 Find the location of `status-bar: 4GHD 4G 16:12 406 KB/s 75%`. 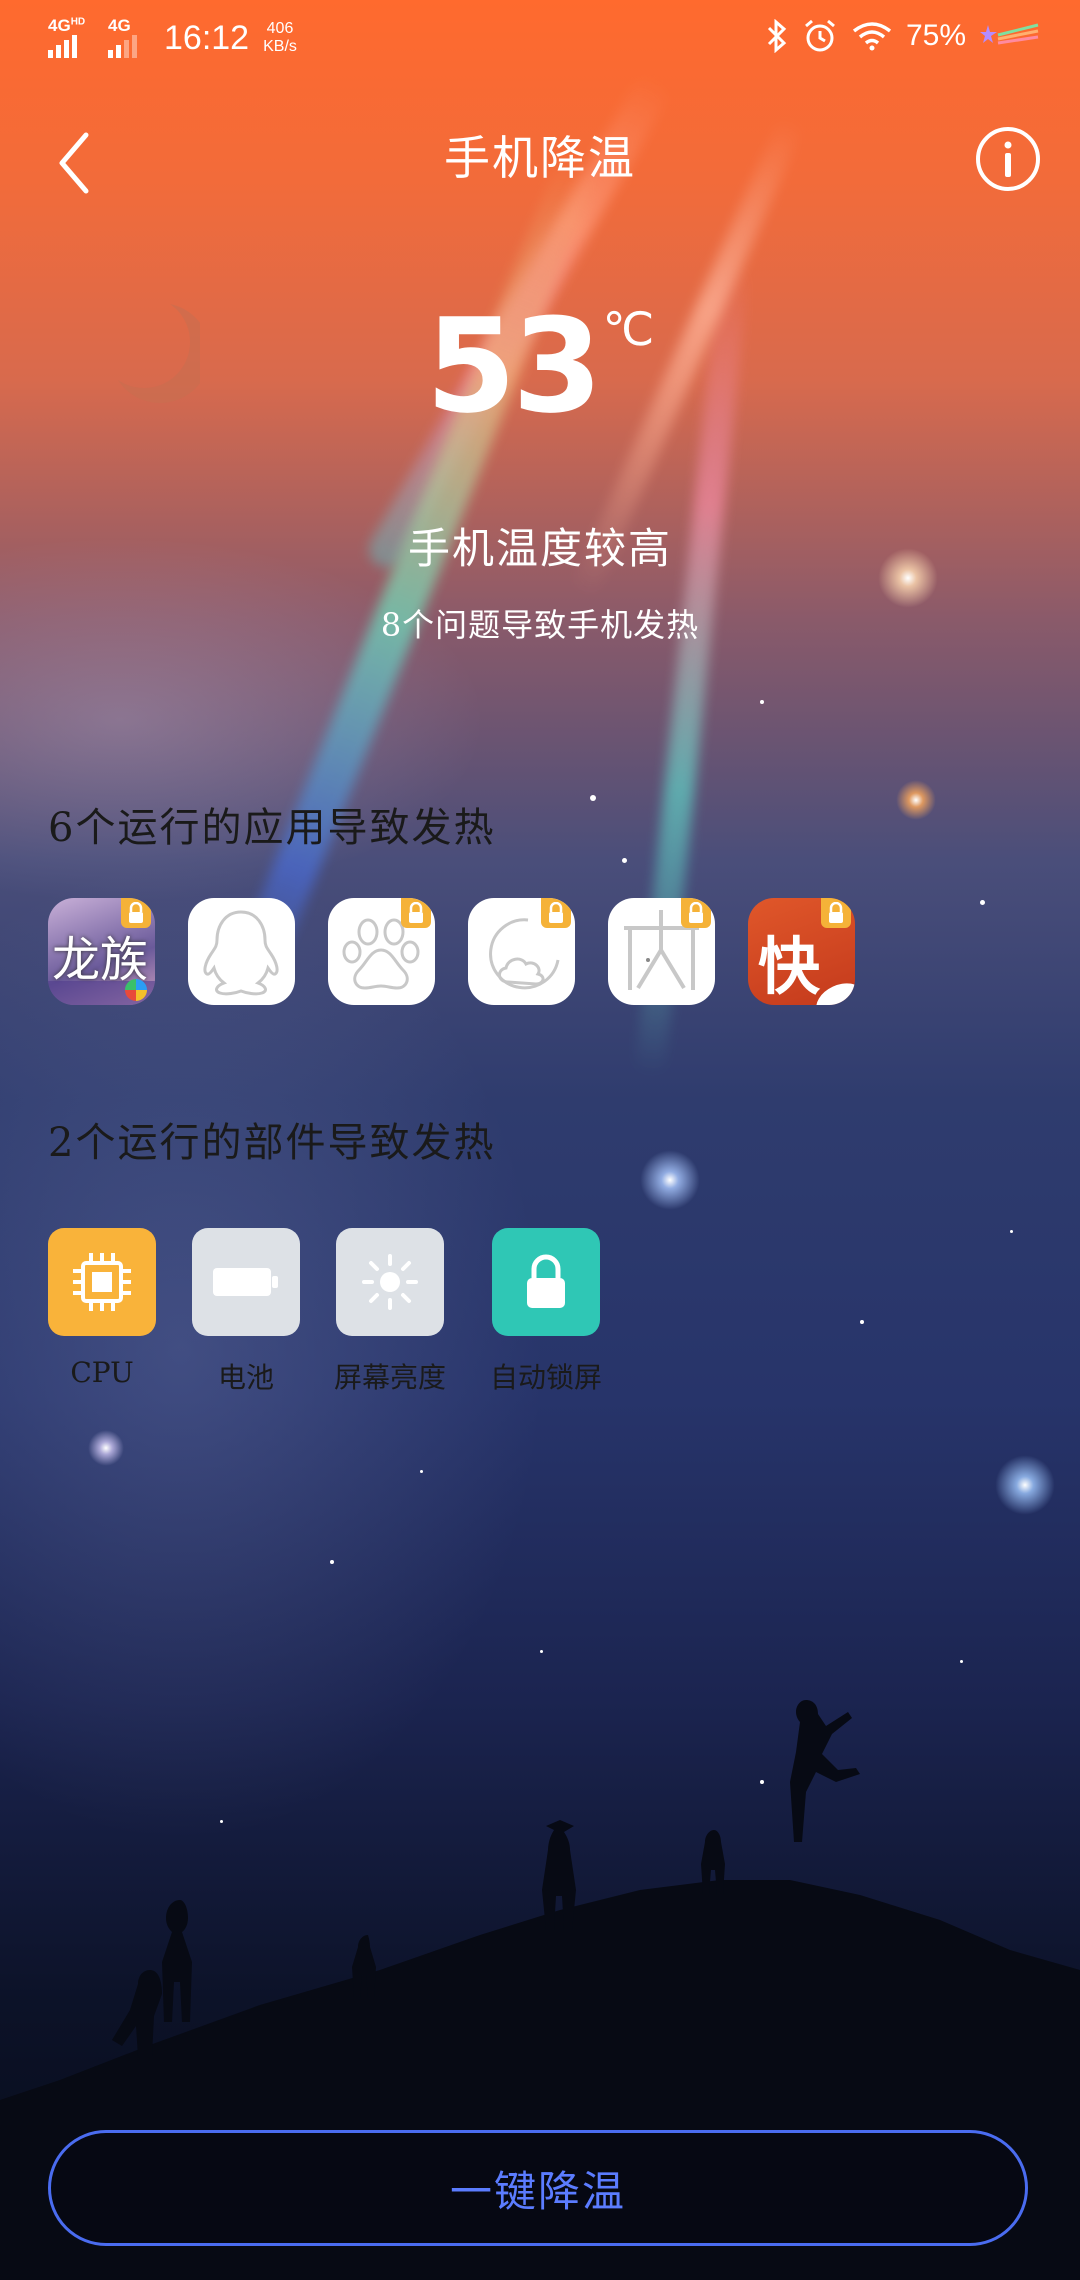

status-bar: 4GHD 4G 16:12 406 KB/s 75% is located at coordinates (540, 40).